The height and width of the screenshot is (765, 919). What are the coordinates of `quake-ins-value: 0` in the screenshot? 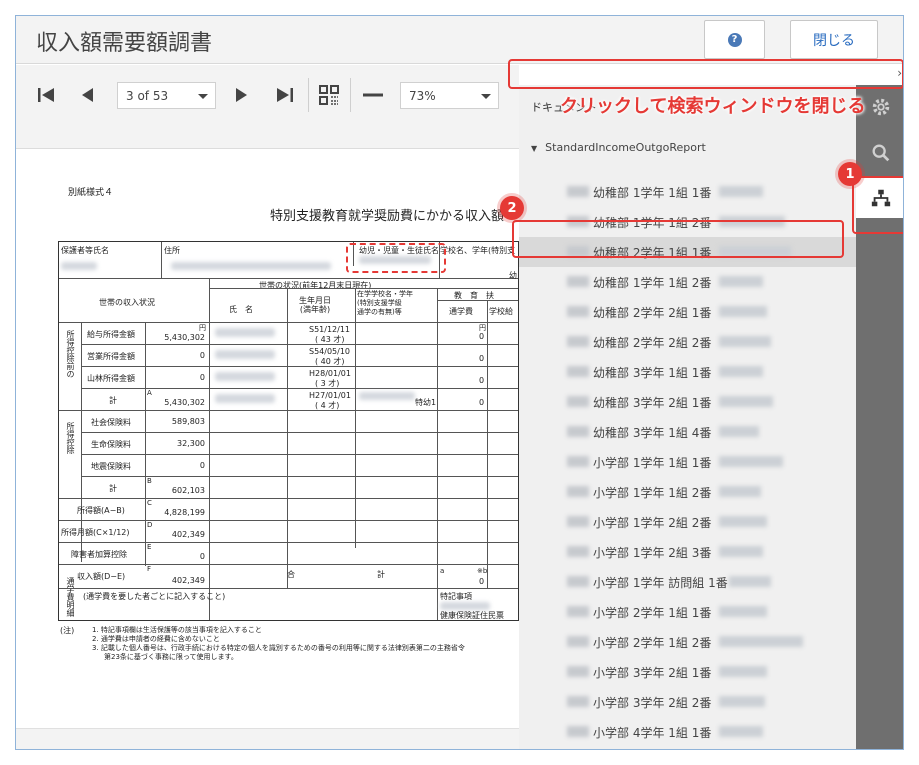 It's located at (202, 465).